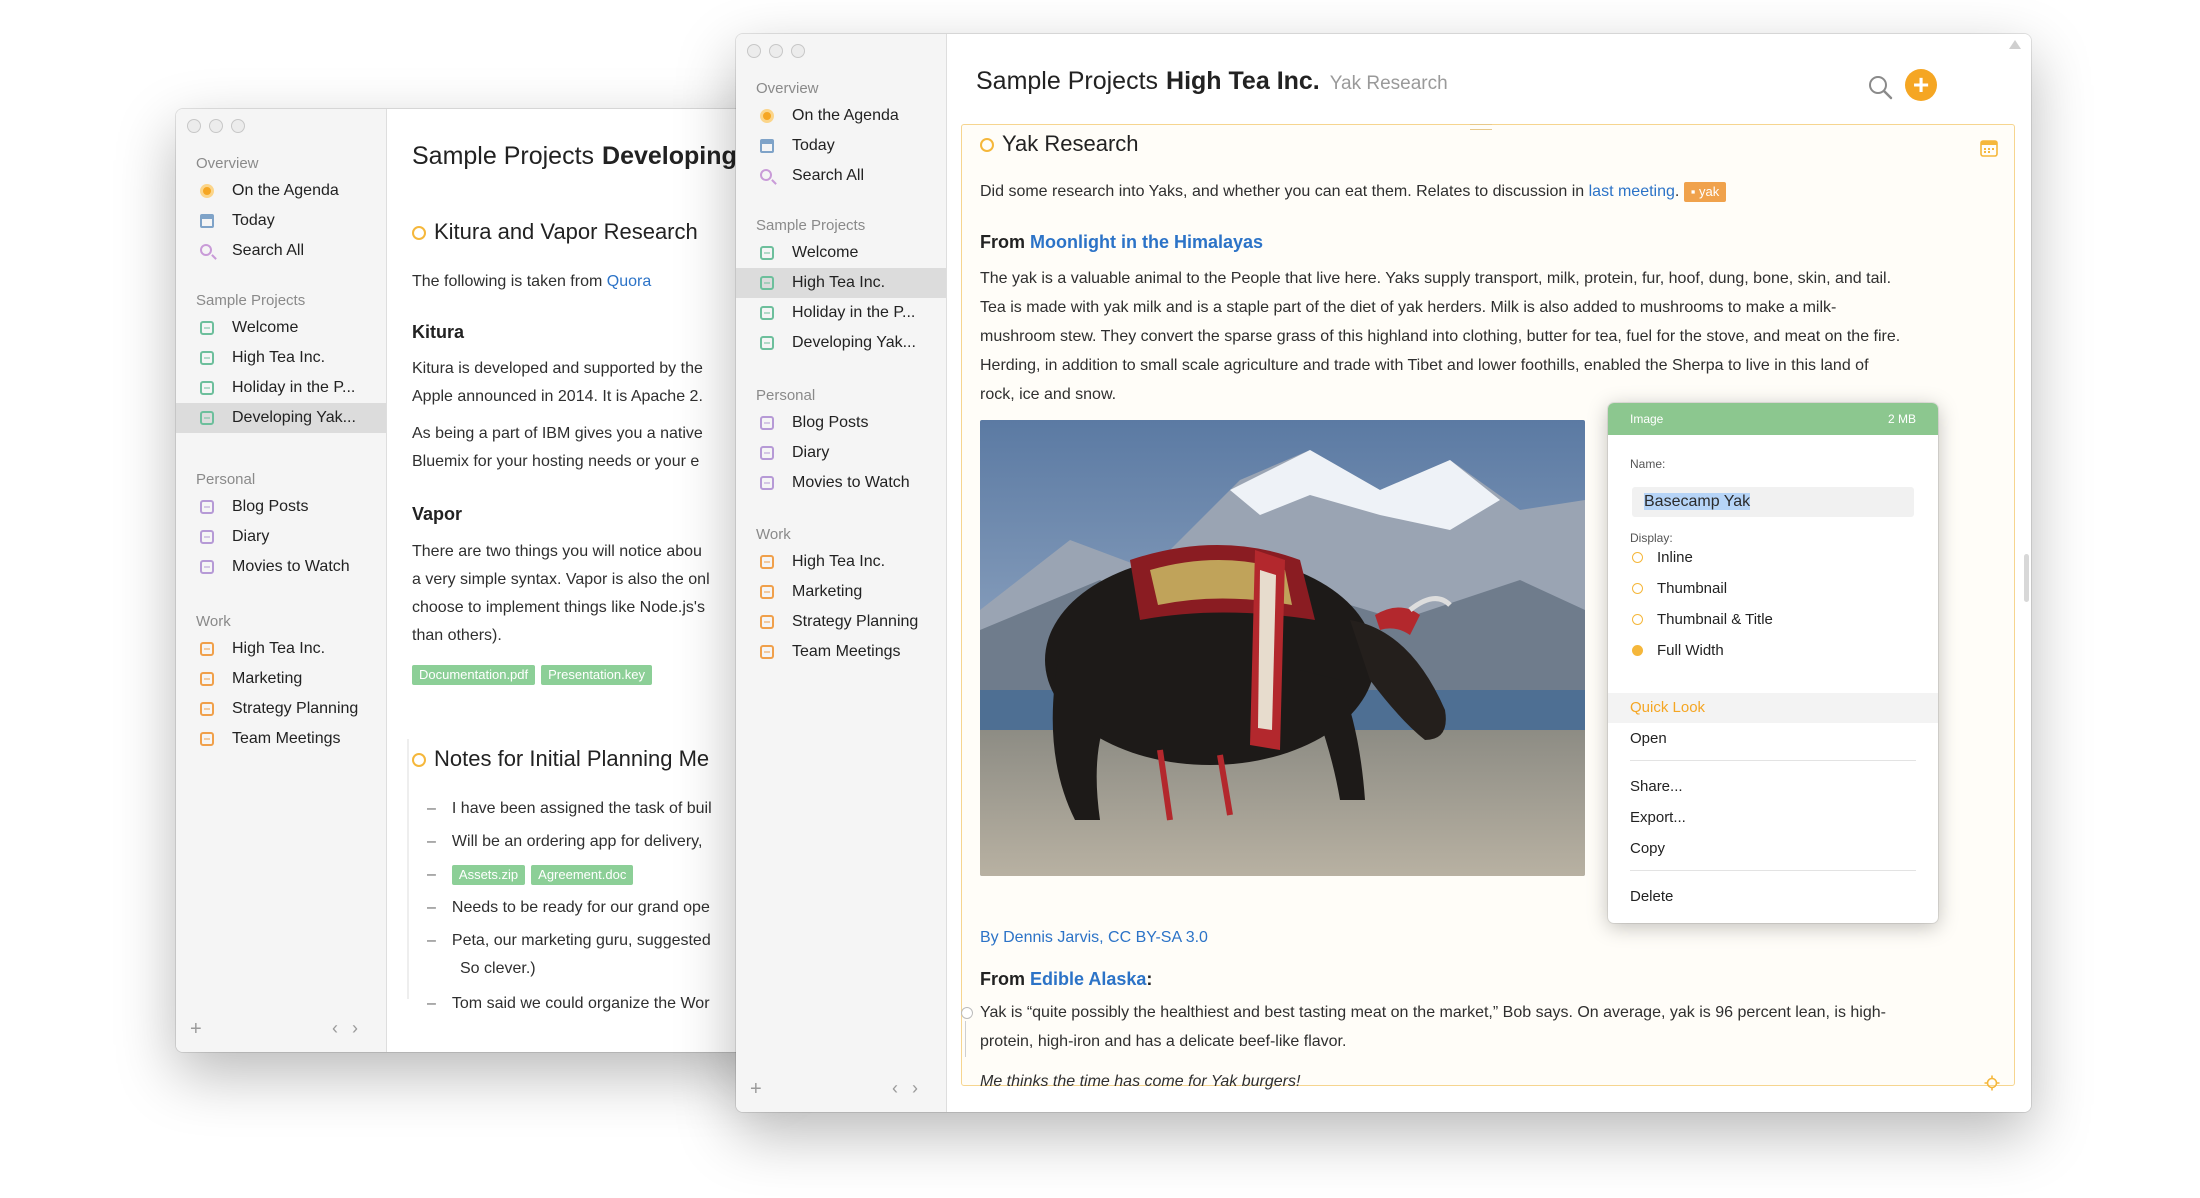 The image size is (2200, 1198). Describe the element at coordinates (457, 635) in the screenshot. I see `vapor-line: than others).` at that location.